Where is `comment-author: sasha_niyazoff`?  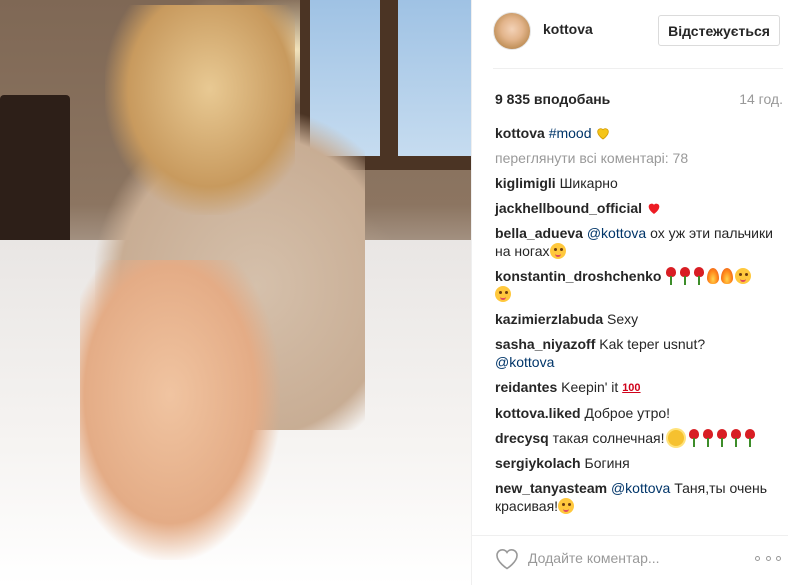
comment-author: sasha_niyazoff is located at coordinates (545, 344).